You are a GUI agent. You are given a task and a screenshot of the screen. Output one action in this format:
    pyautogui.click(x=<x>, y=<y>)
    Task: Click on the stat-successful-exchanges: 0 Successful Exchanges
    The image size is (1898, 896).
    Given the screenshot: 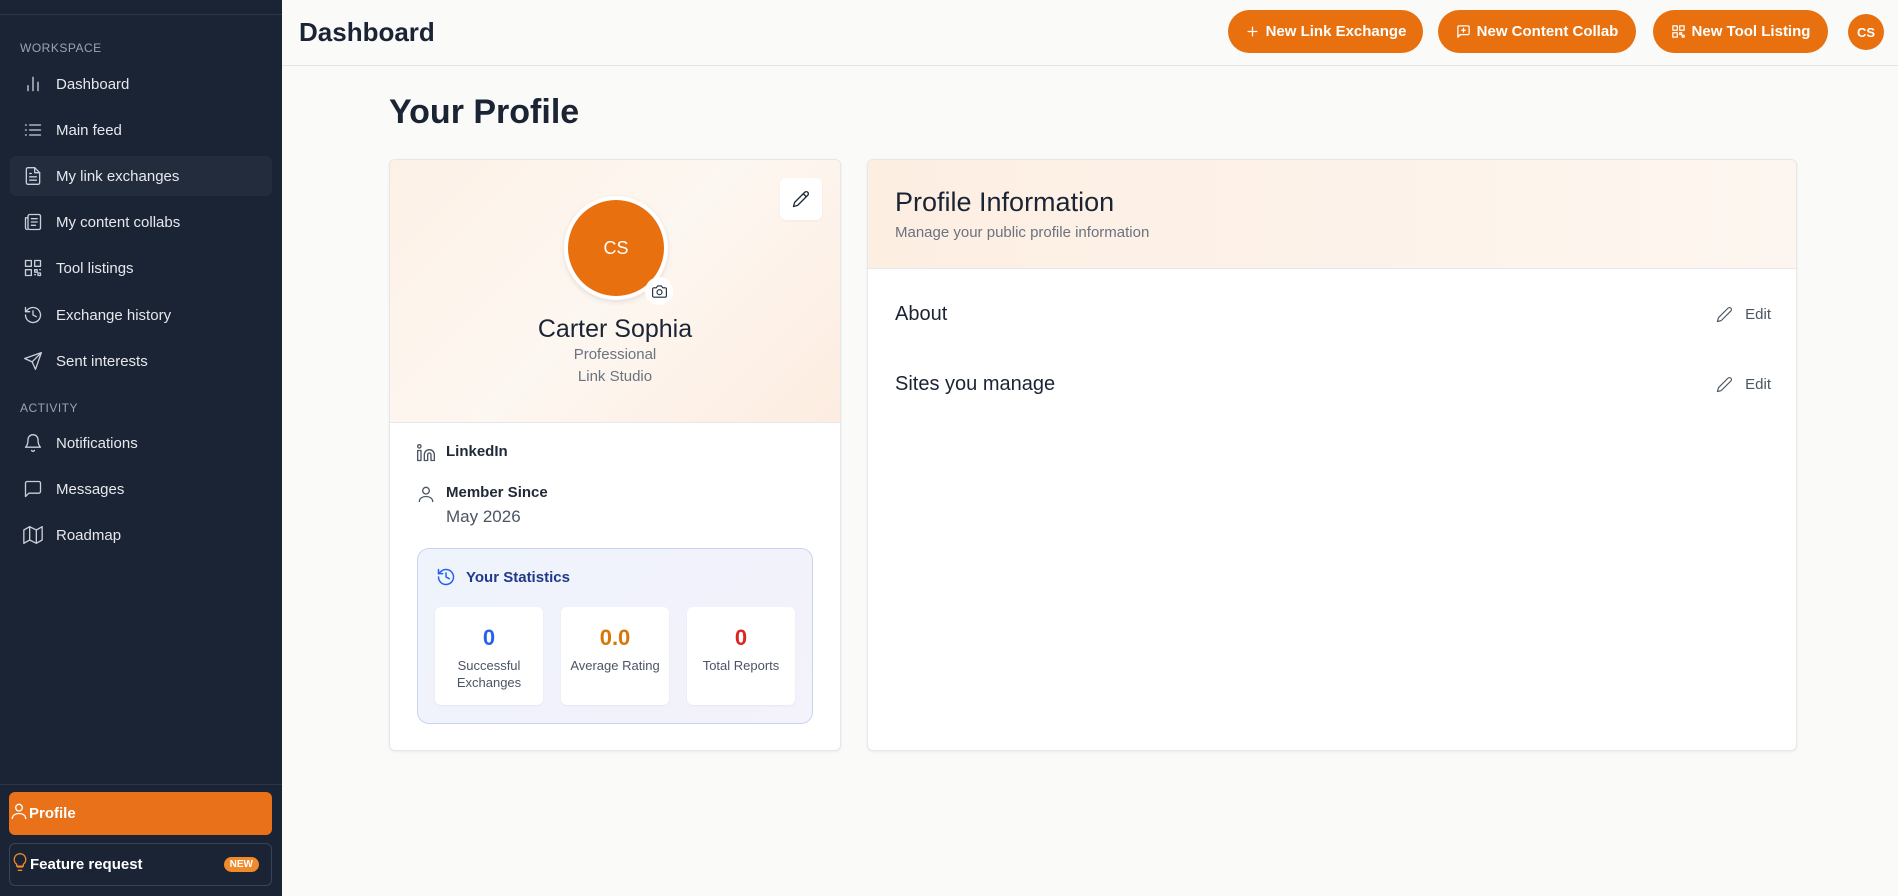 What is the action you would take?
    pyautogui.click(x=489, y=656)
    